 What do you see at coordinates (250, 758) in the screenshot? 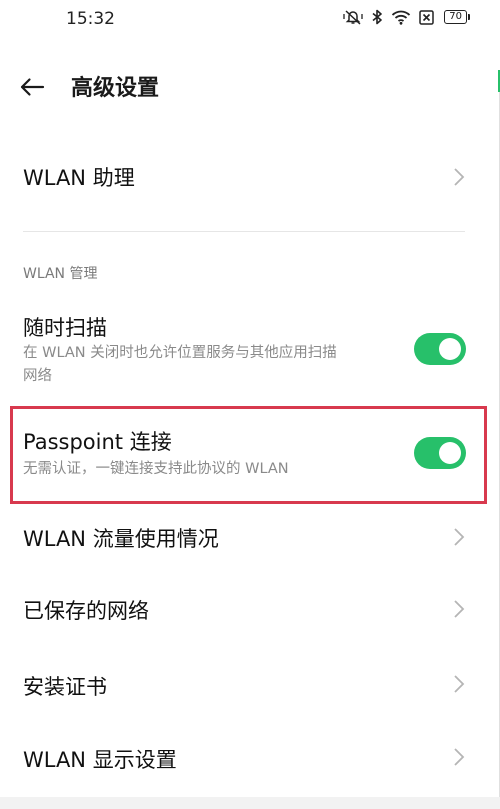
I see `wlan-display-settings-item: WLAN 显示设置` at bounding box center [250, 758].